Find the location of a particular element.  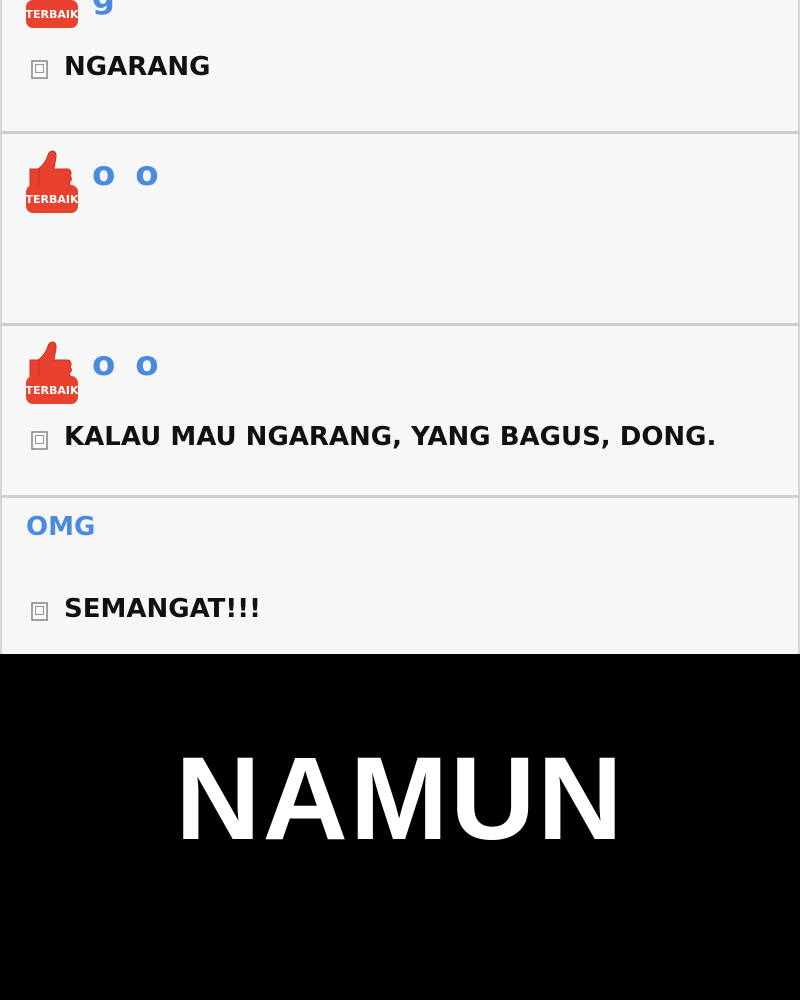

comment-username: OMG is located at coordinates (60, 527).